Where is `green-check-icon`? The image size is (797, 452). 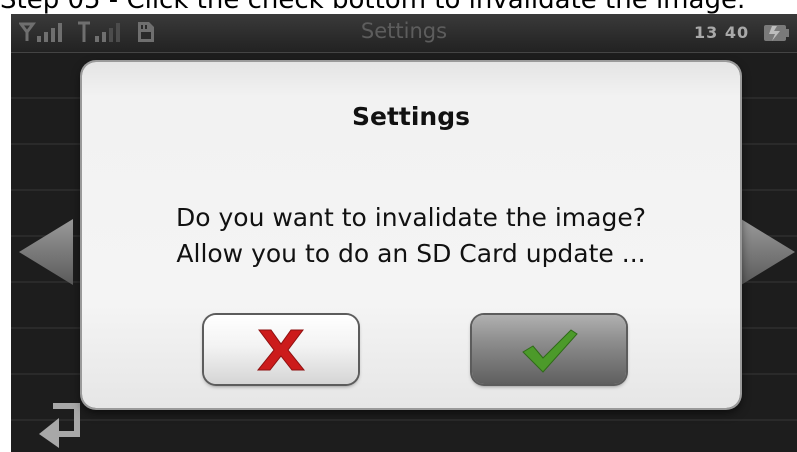 green-check-icon is located at coordinates (550, 350).